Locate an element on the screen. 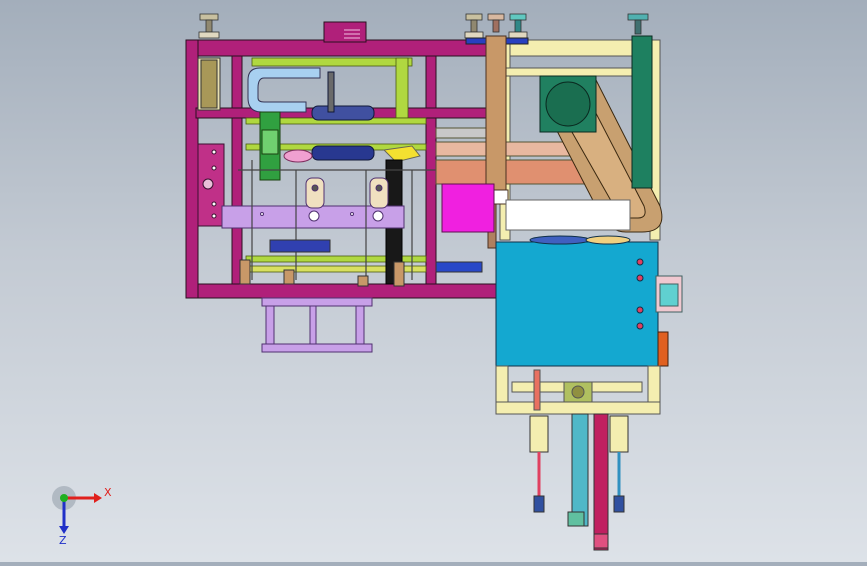 This screenshot has height=566, width=867. y-axis-dot is located at coordinates (64, 498).